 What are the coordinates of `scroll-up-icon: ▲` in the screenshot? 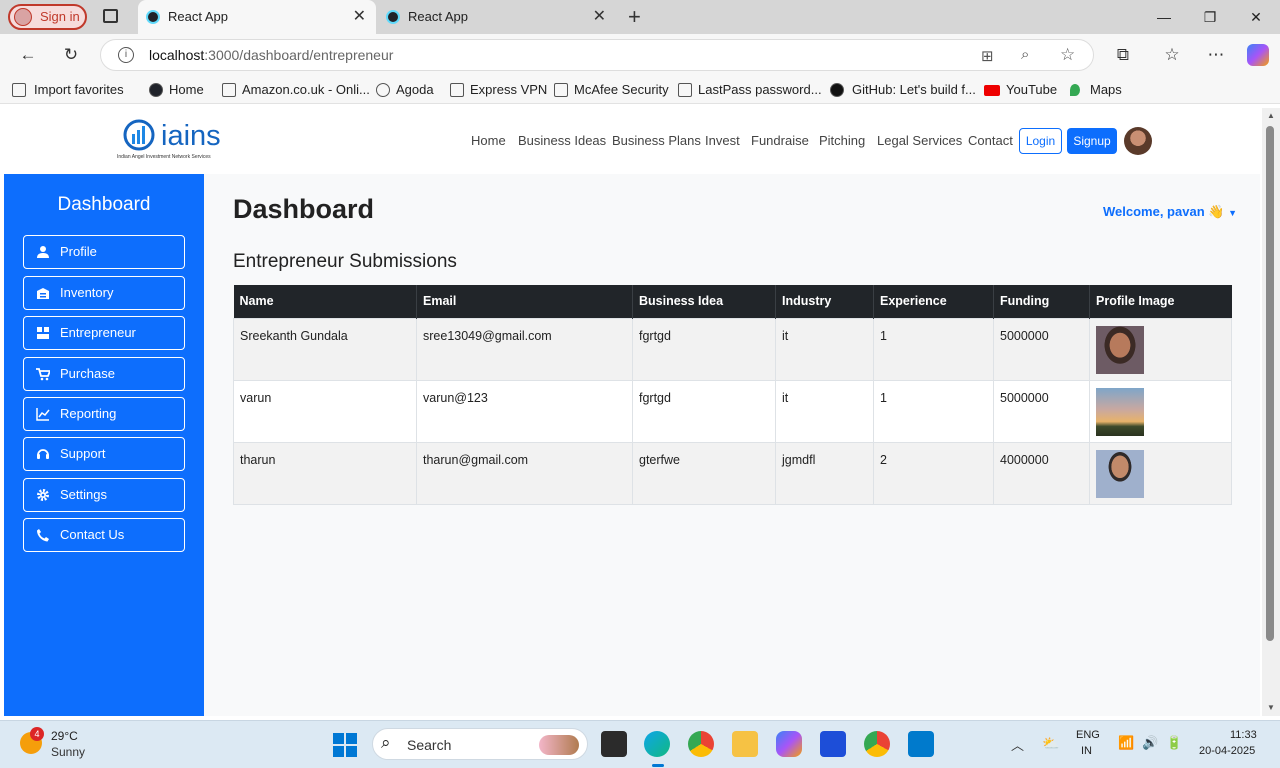 It's located at (1271, 115).